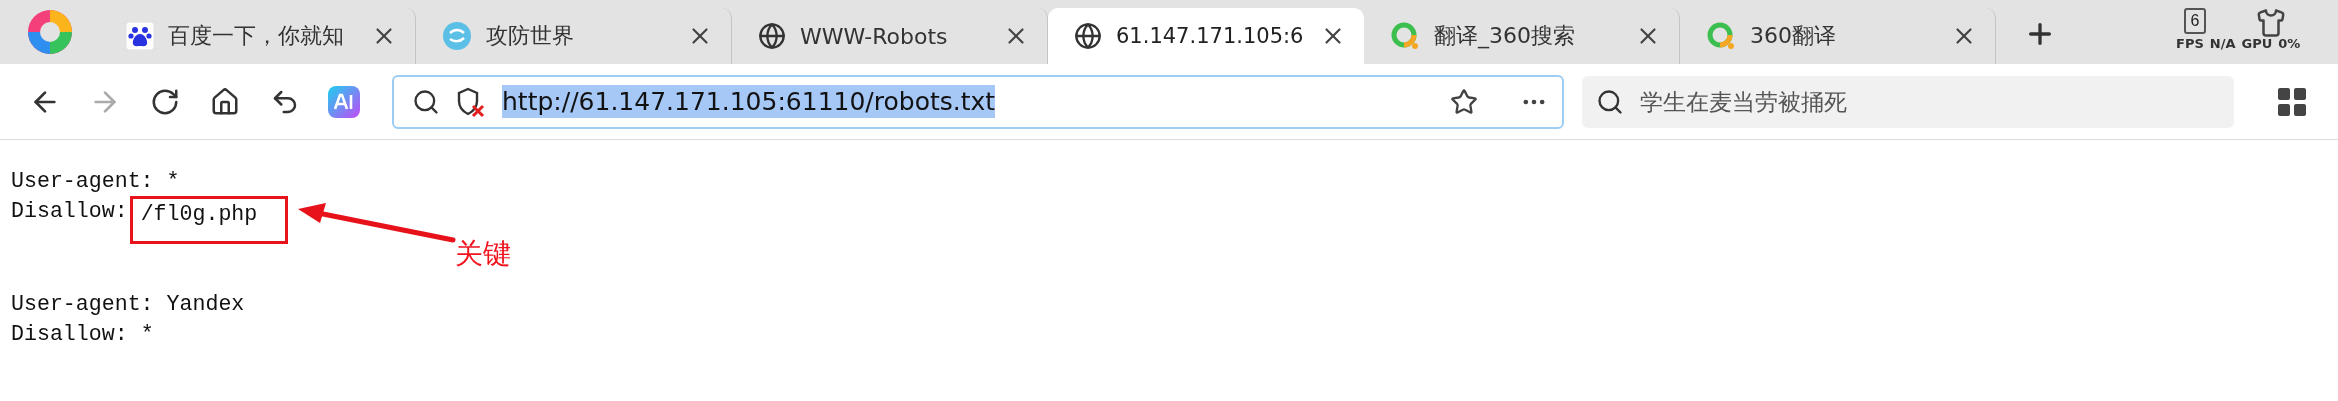 The image size is (2338, 401). I want to click on perf-stat: GPU, so click(2257, 43).